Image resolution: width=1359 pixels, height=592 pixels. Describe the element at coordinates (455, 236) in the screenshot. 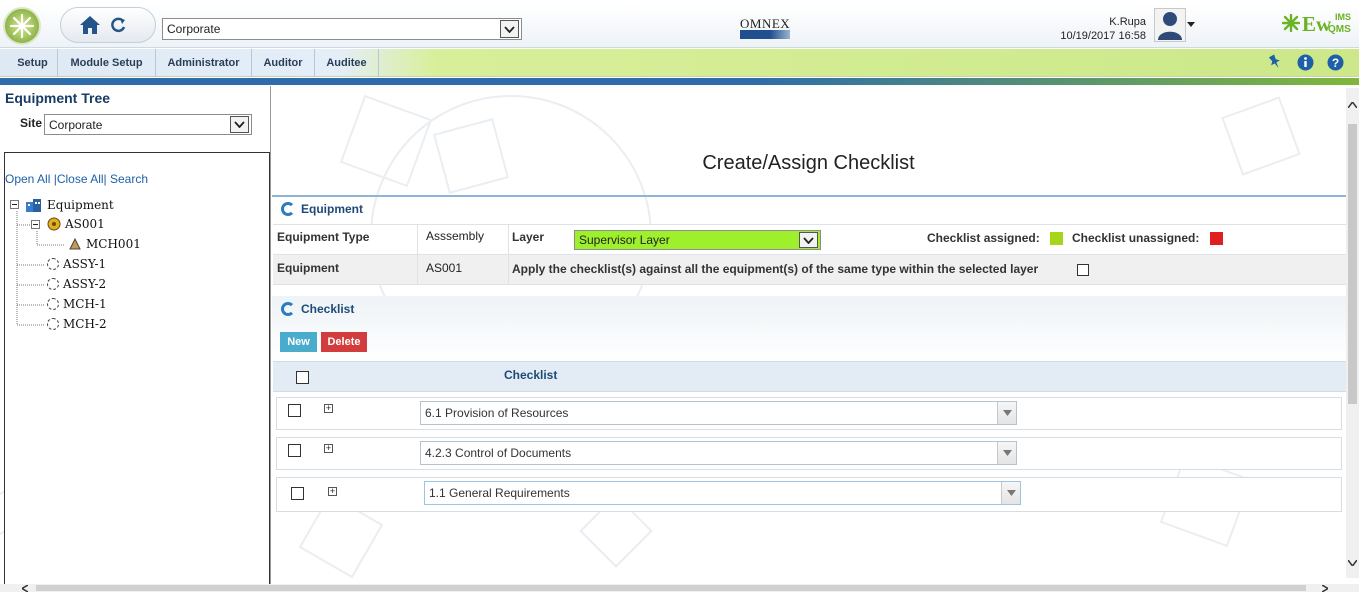

I see `equipment-type-value: Asssembly` at that location.